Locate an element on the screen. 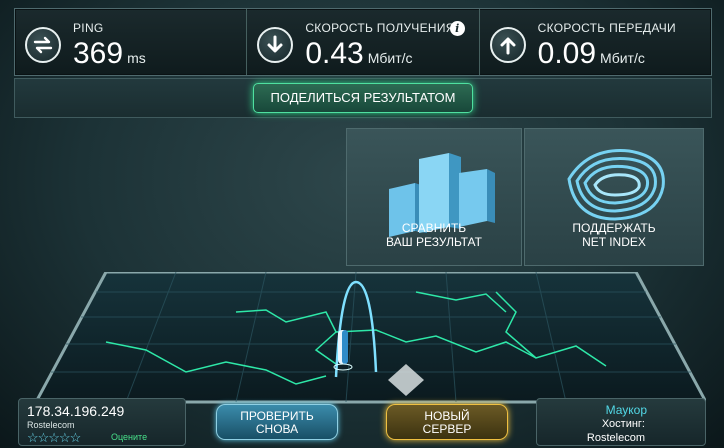 This screenshot has width=724, height=448. client-ip: 178.34.196.249 is located at coordinates (76, 411).